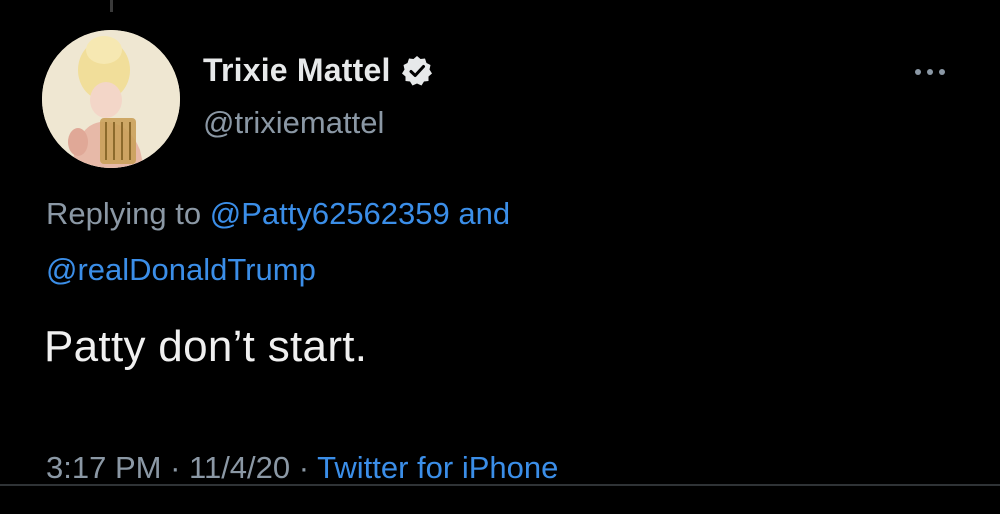 Image resolution: width=1000 pixels, height=514 pixels. What do you see at coordinates (416, 70) in the screenshot?
I see `verified-badge-icon` at bounding box center [416, 70].